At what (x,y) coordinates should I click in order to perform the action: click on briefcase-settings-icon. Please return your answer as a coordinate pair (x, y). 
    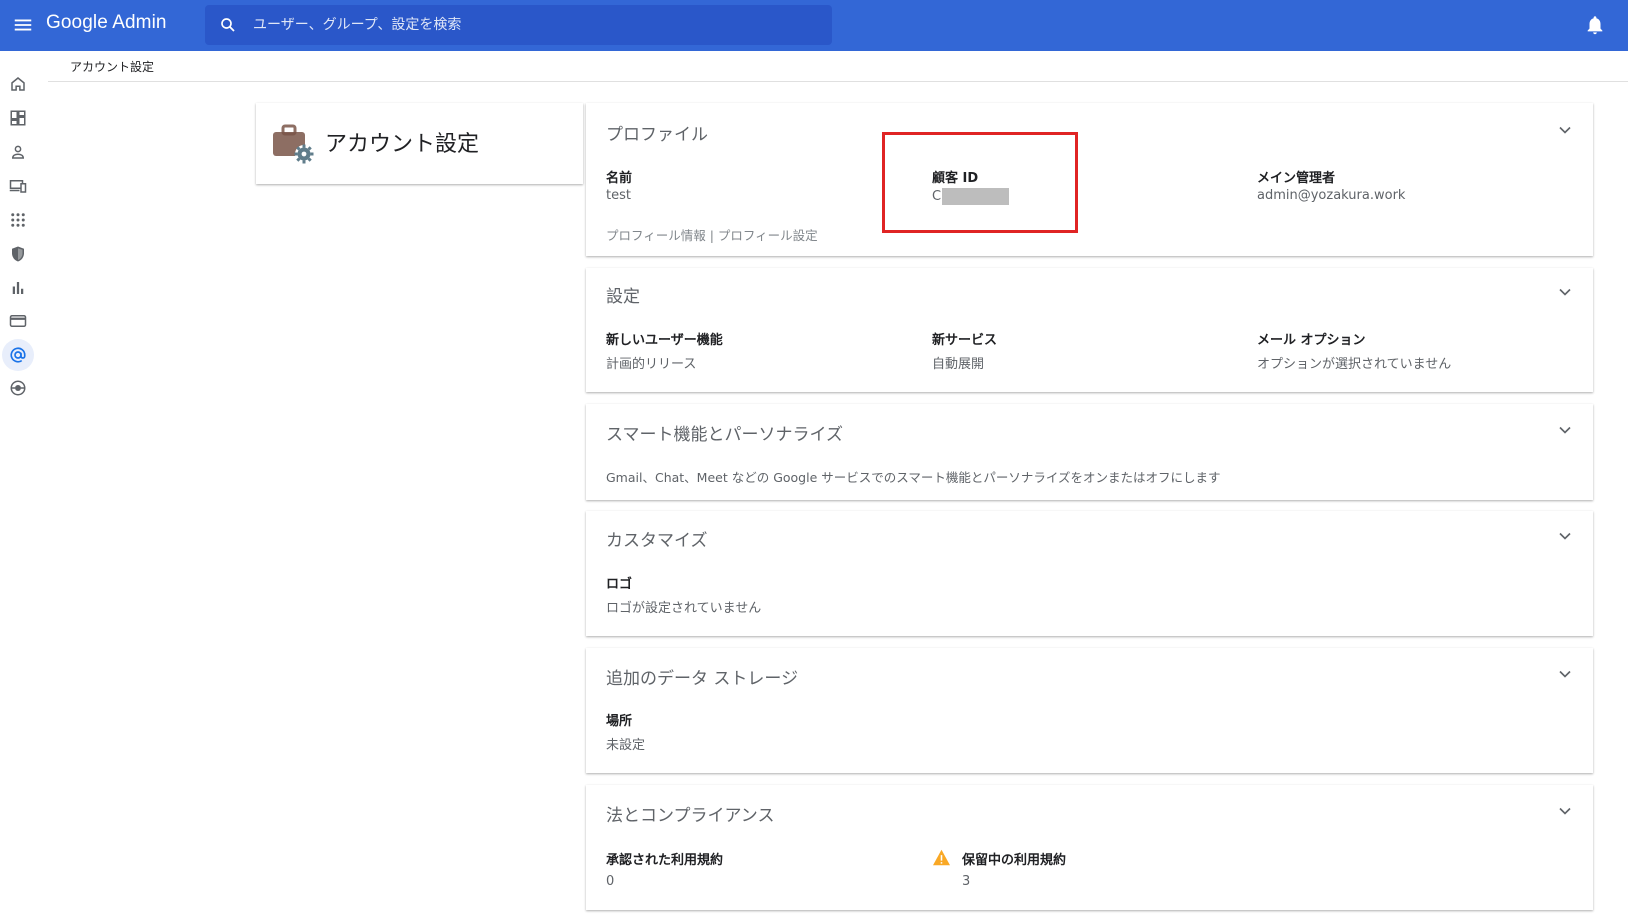
    Looking at the image, I should click on (293, 144).